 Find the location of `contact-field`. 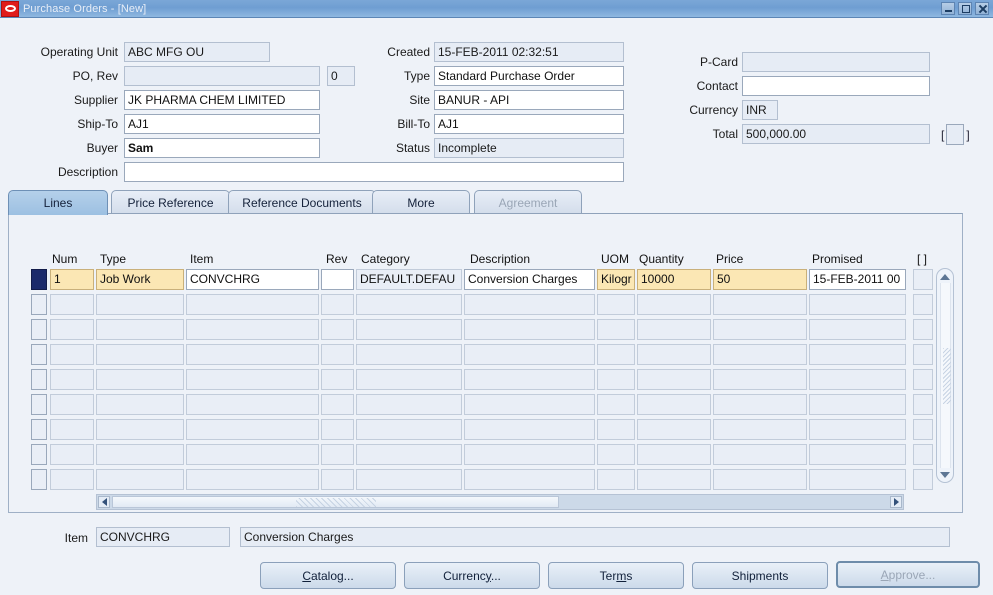

contact-field is located at coordinates (836, 86).